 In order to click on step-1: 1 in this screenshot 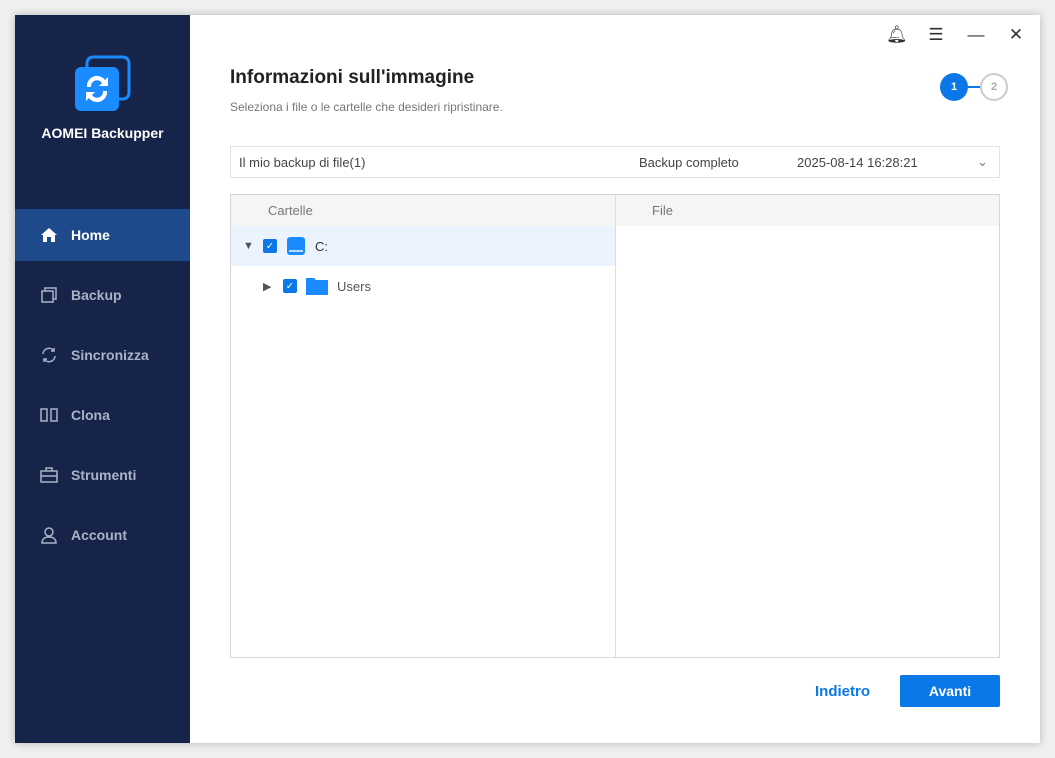, I will do `click(954, 87)`.